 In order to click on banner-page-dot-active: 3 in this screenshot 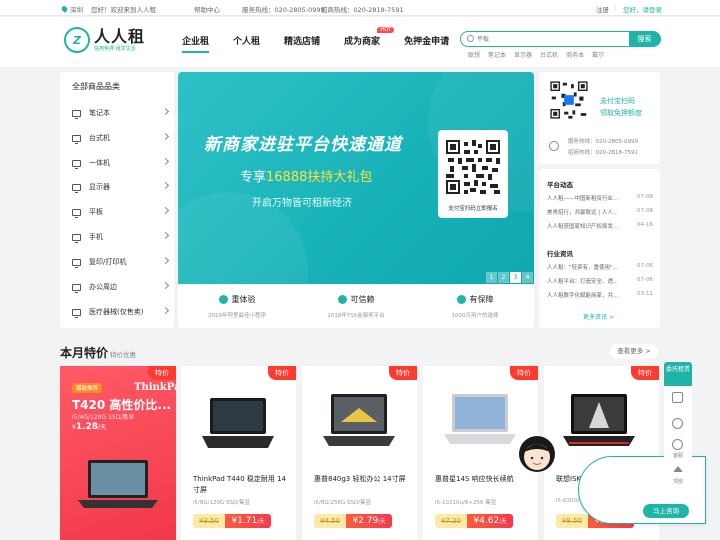, I will do `click(515, 277)`.